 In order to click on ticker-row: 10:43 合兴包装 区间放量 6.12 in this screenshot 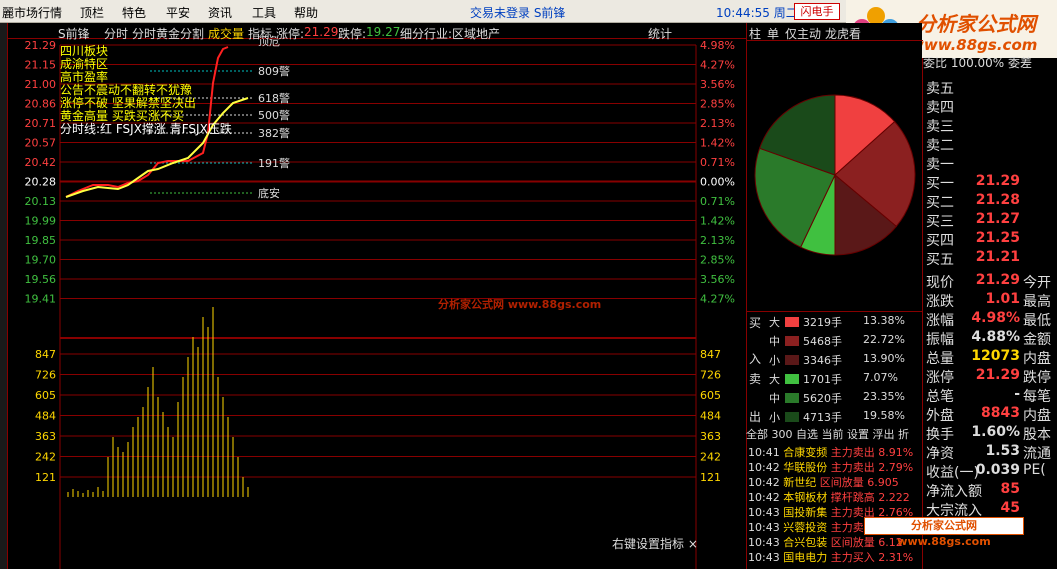, I will do `click(825, 542)`.